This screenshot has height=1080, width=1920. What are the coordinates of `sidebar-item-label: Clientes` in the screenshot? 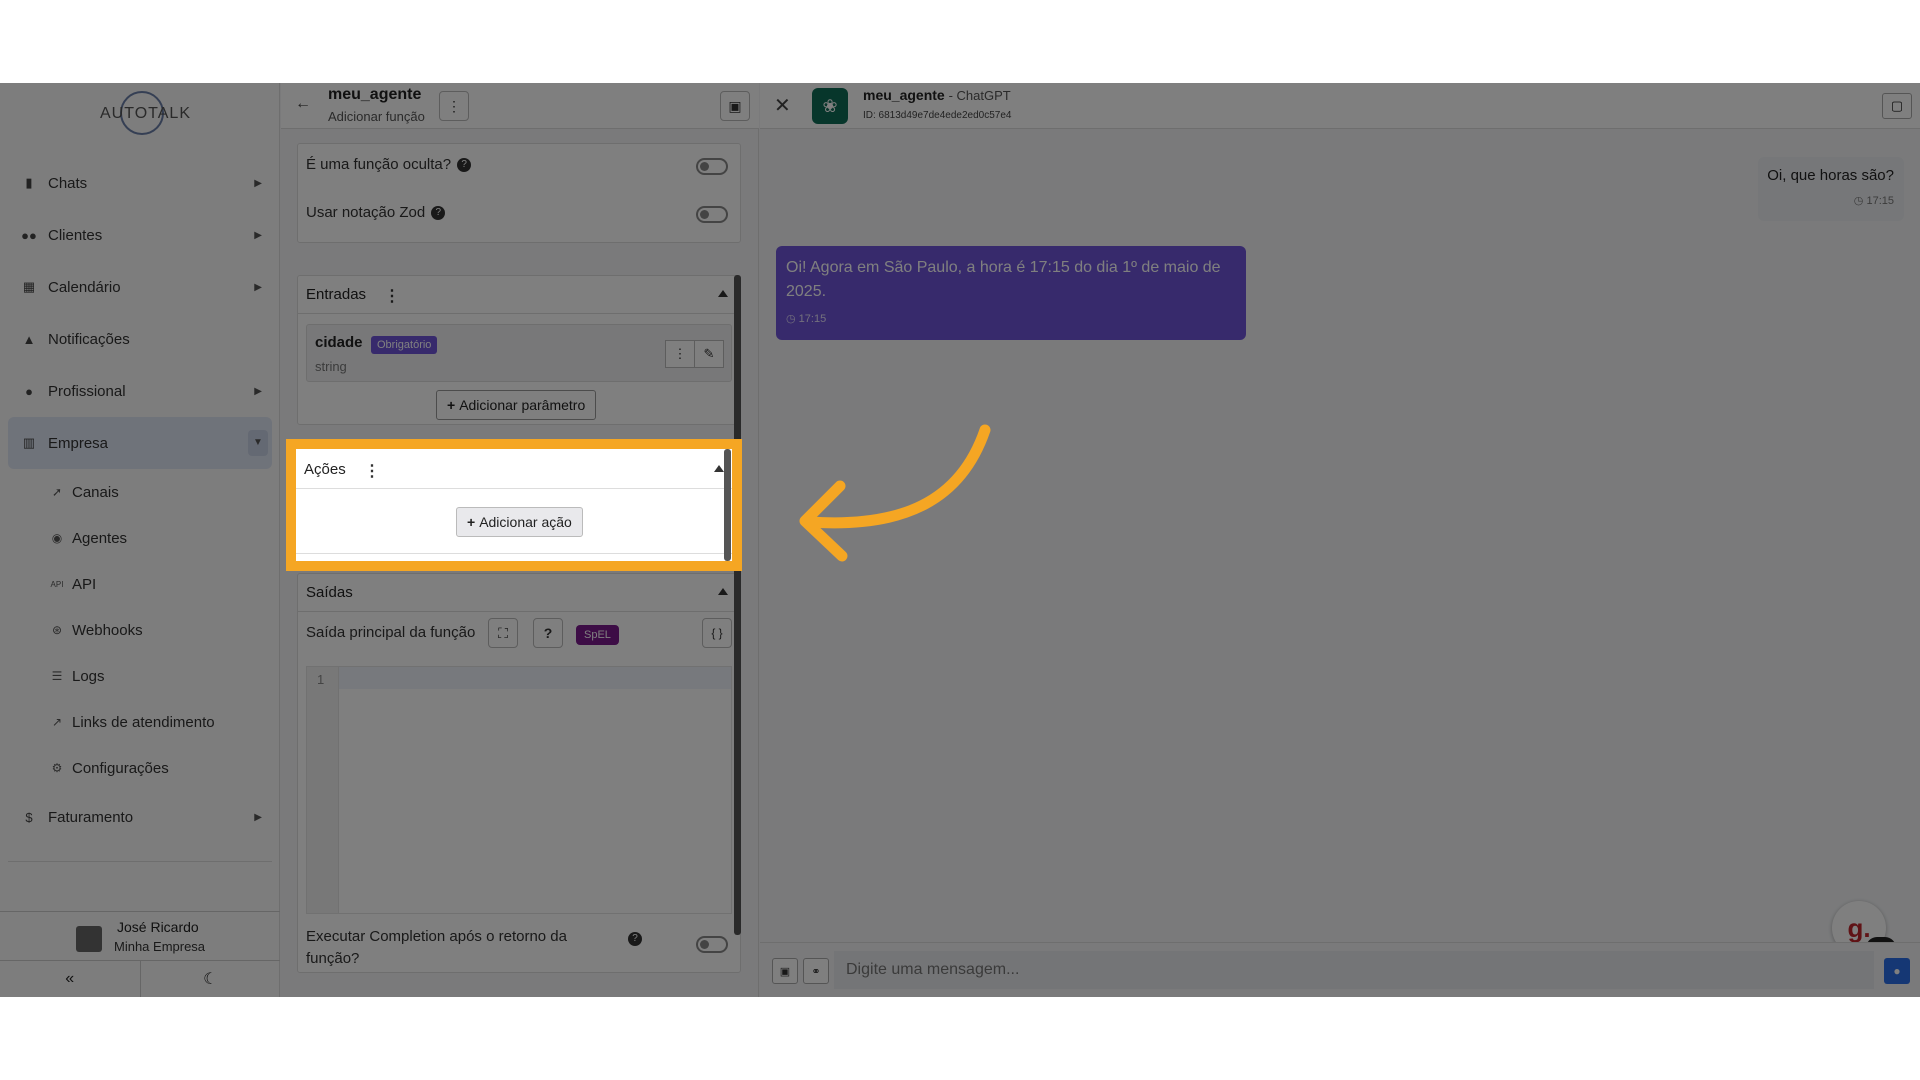 It's located at (75, 235).